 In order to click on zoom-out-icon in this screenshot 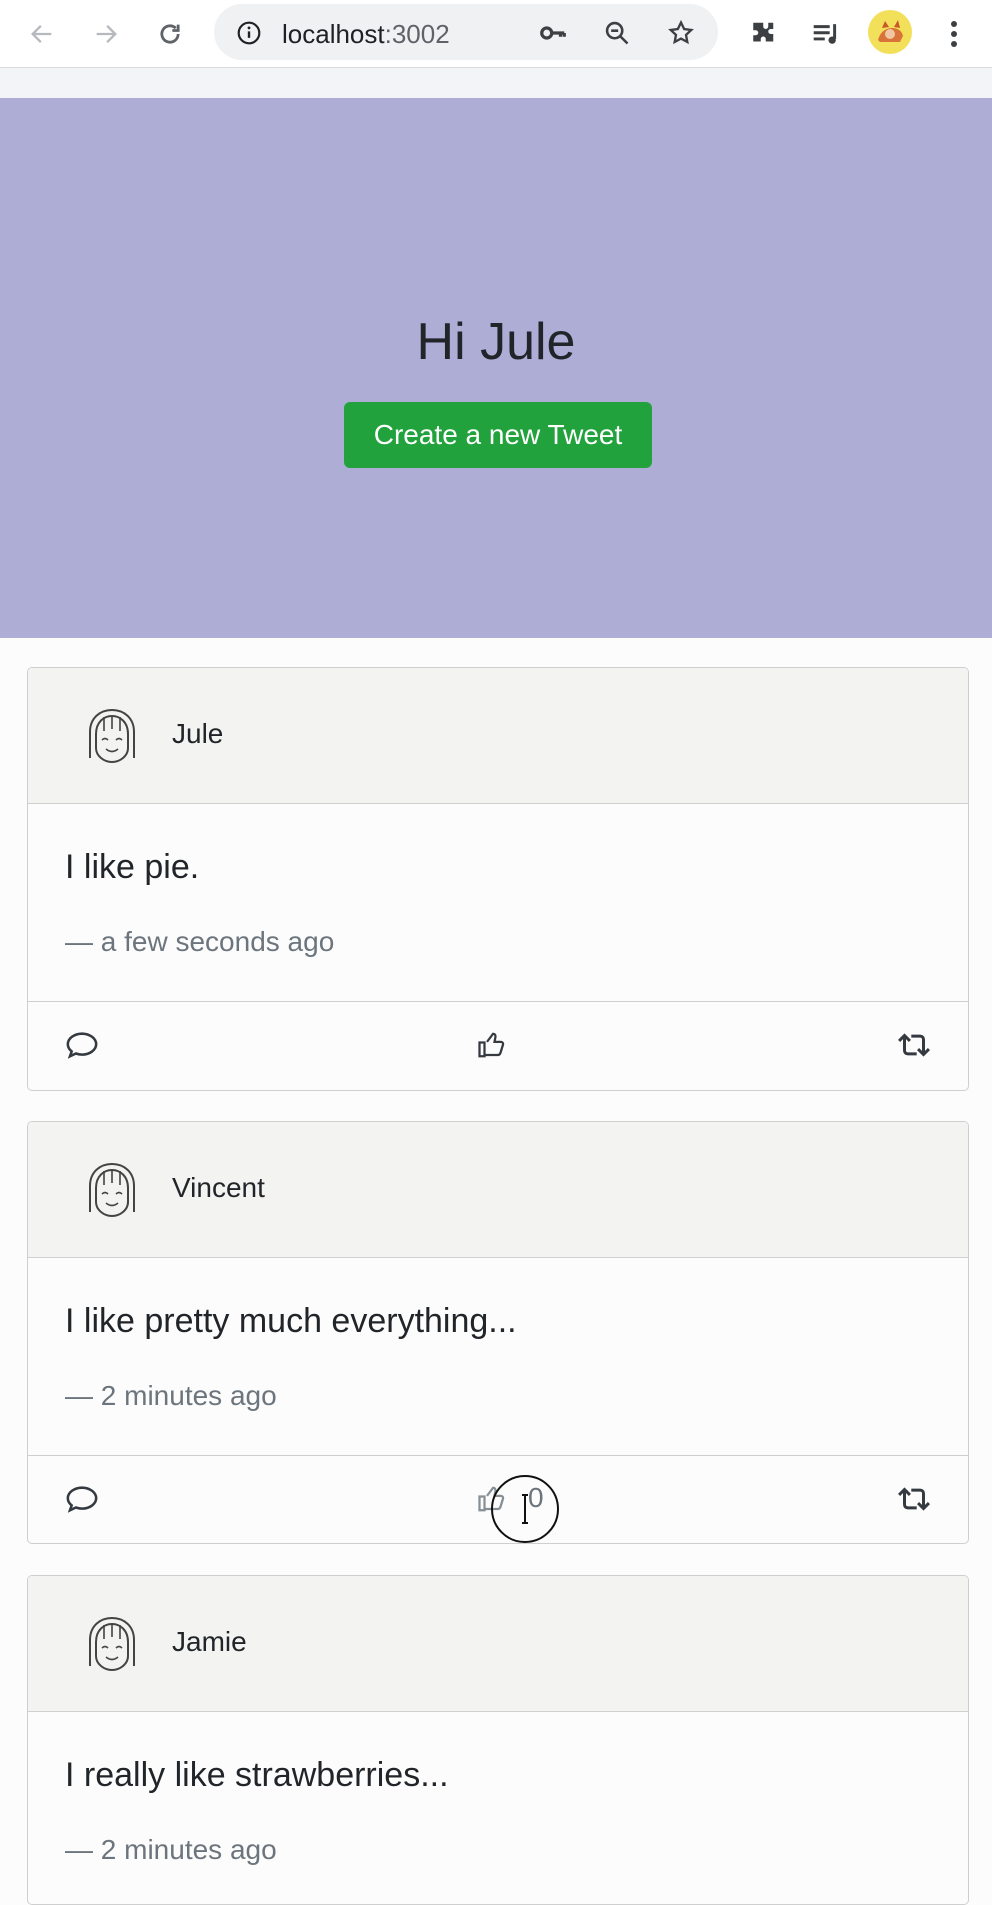, I will do `click(617, 33)`.